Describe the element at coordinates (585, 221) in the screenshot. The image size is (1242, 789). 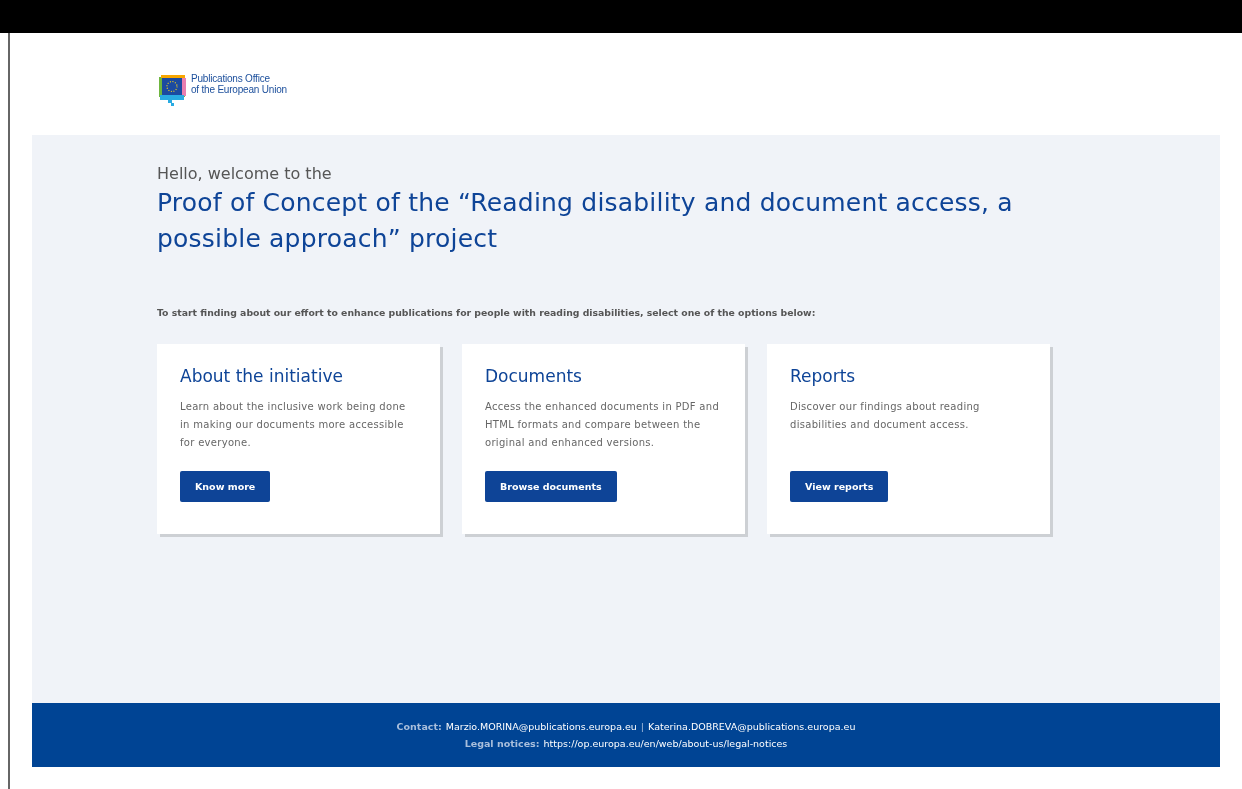
I see `page-title: Proof of Concept of the “Reading disability and document access, a possible approach” project` at that location.